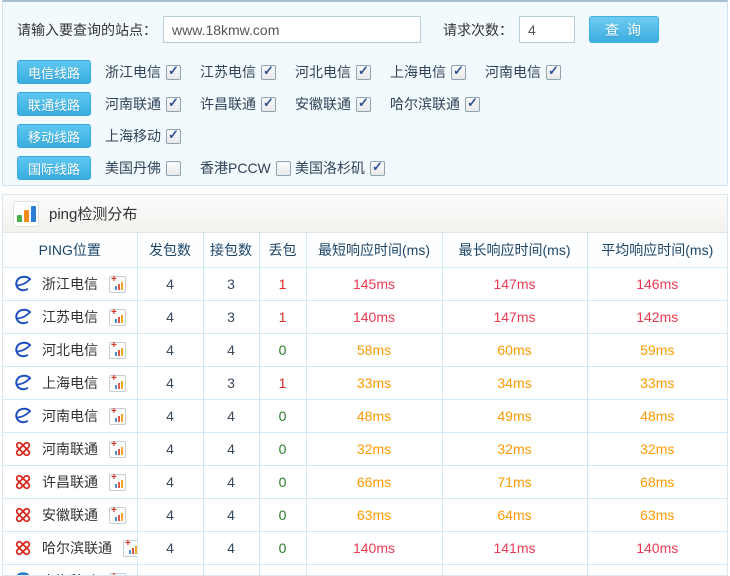  I want to click on min-time: 48ms, so click(374, 416).